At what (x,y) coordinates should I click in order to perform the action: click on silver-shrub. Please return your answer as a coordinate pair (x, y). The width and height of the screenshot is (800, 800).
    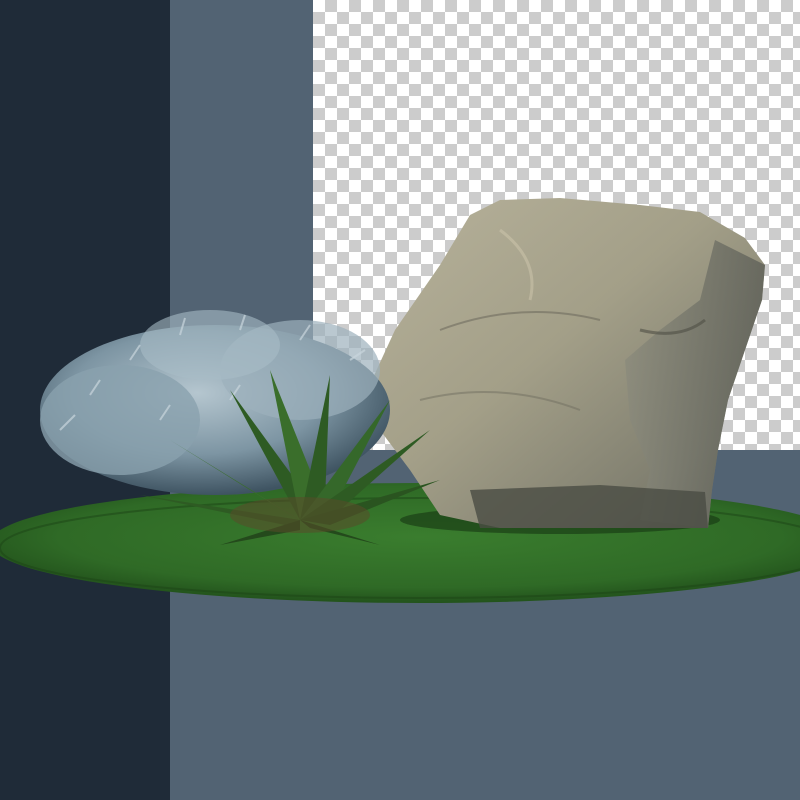
    Looking at the image, I should click on (215, 402).